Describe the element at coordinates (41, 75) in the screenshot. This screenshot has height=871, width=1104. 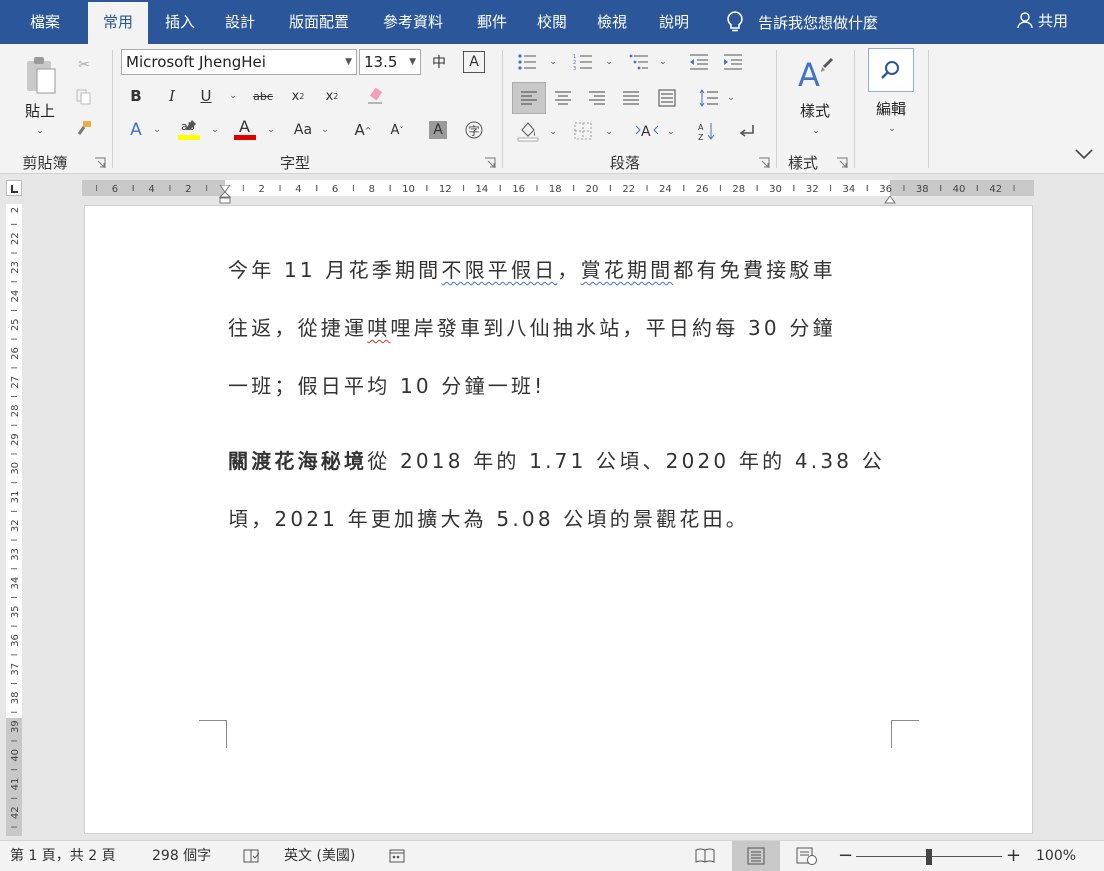
I see `paste-icon` at that location.